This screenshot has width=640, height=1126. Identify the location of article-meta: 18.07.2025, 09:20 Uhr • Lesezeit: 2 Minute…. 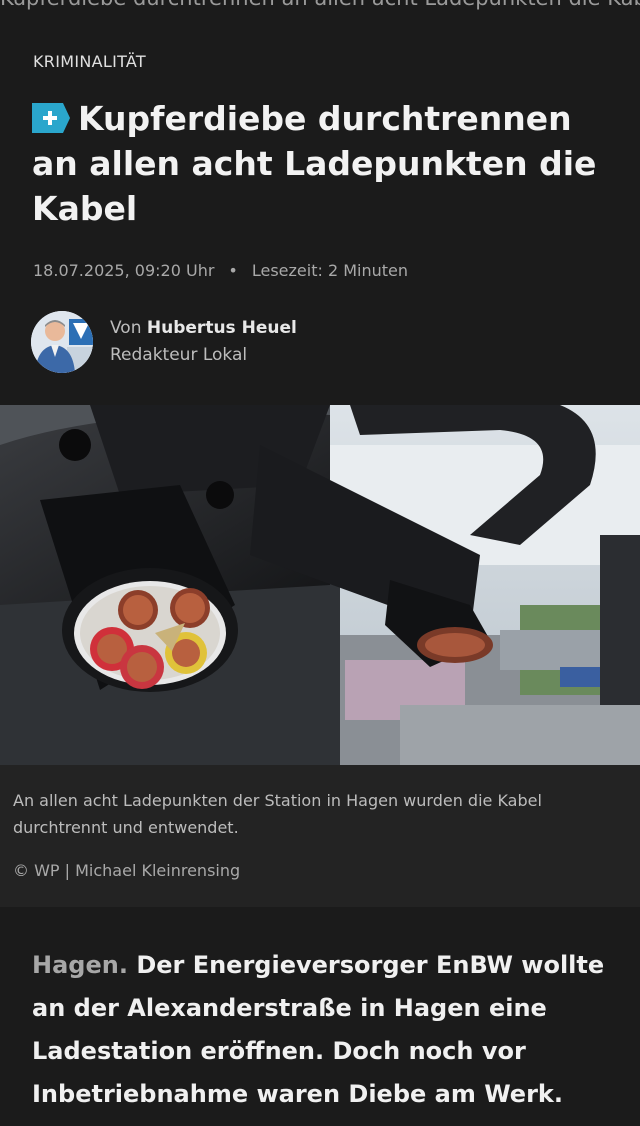
(220, 270).